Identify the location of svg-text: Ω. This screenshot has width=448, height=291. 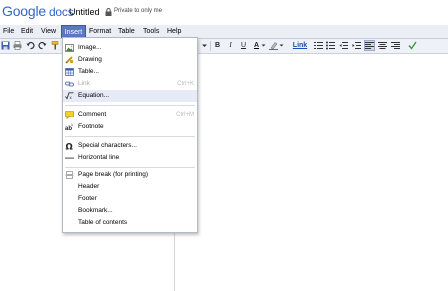
(69, 147).